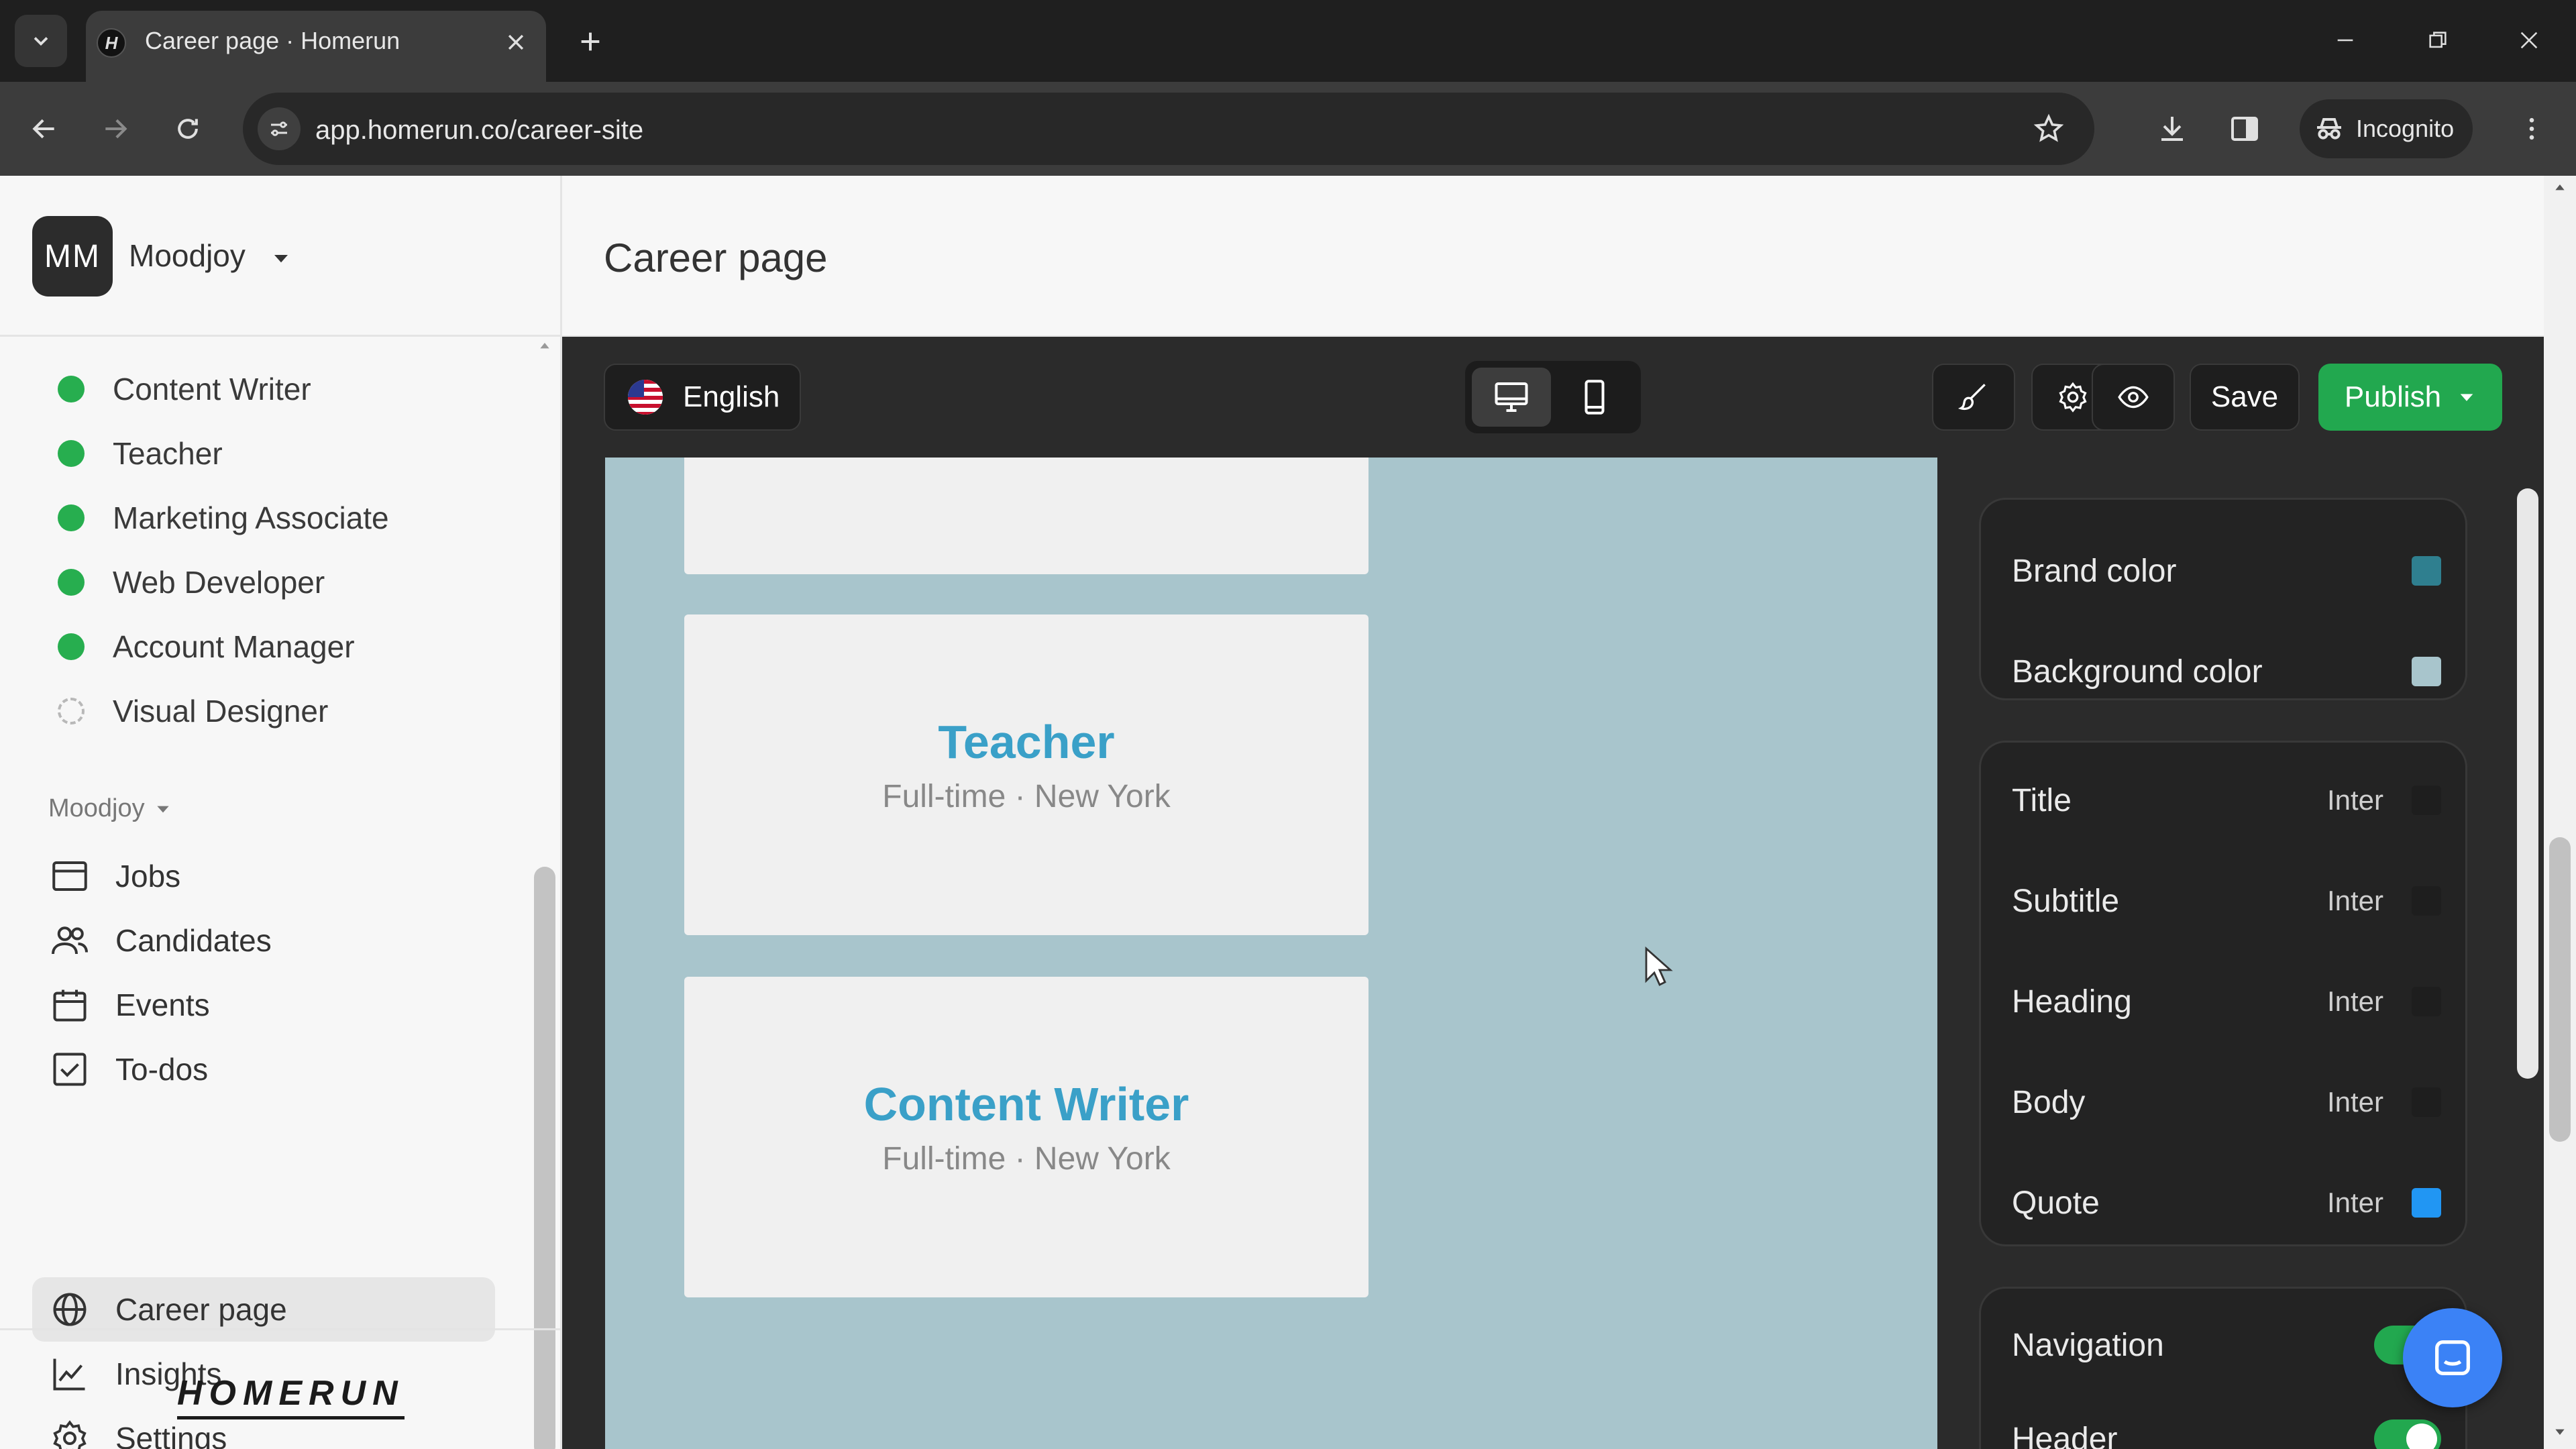 This screenshot has height=1449, width=2576. I want to click on side-panel-icon, so click(2244, 129).